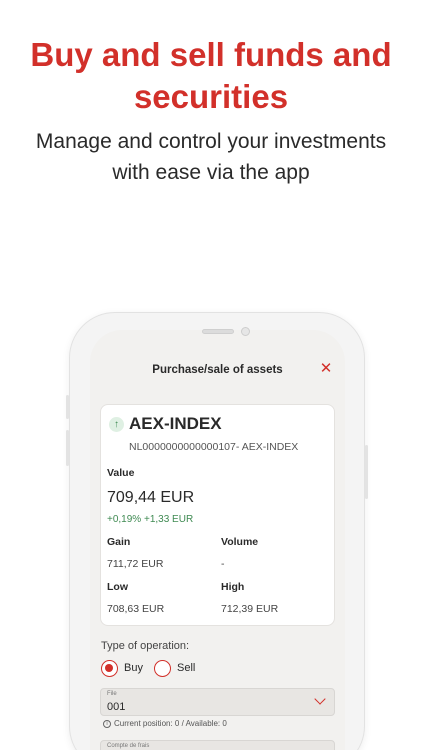 This screenshot has height=750, width=422. I want to click on close-icon: ✕, so click(326, 369).